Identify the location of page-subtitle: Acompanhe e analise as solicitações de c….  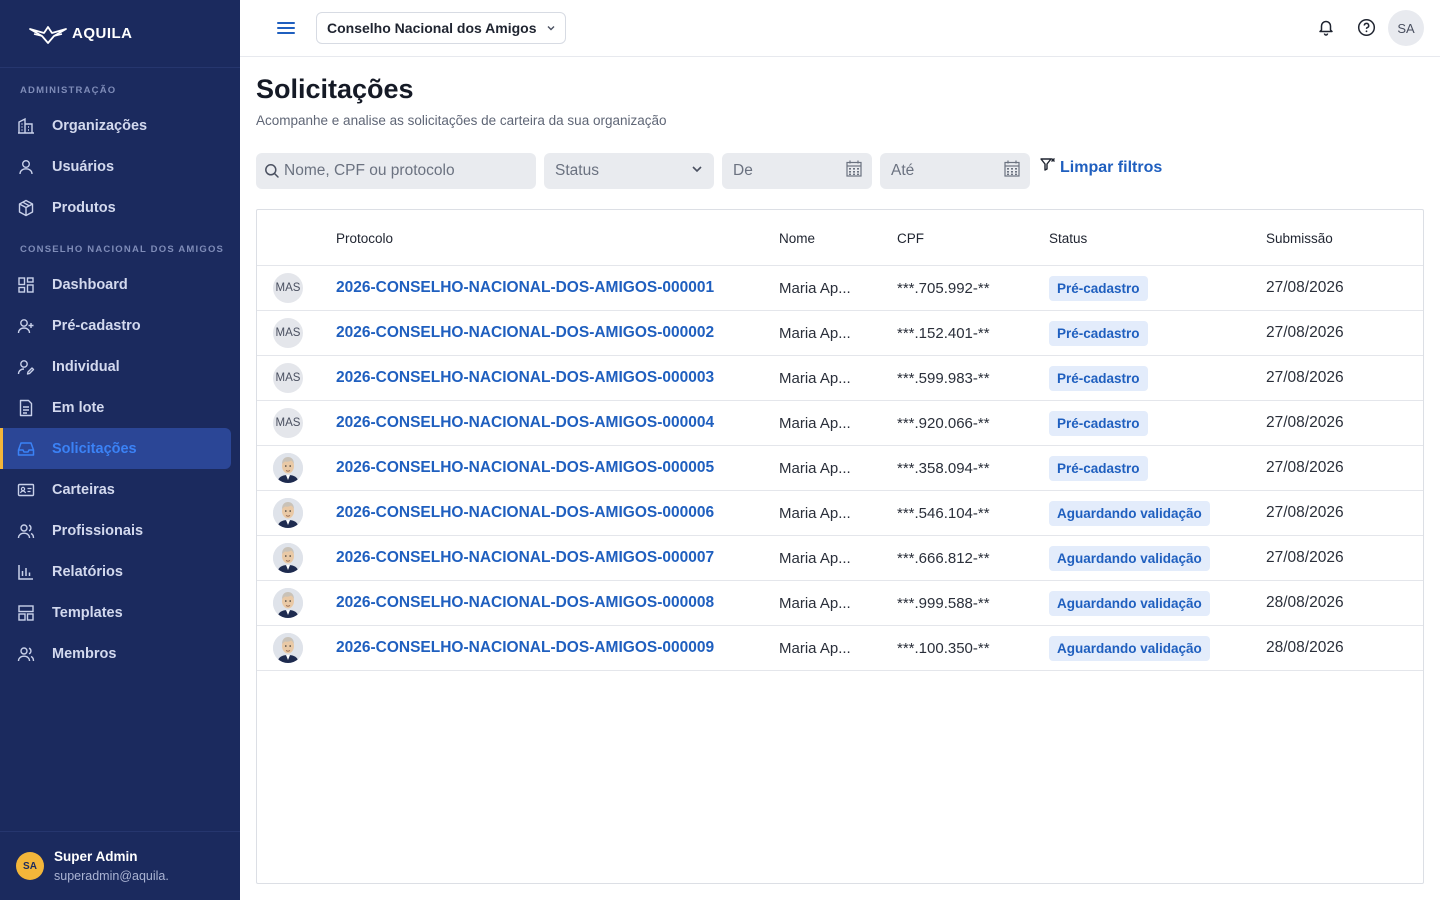
(461, 120).